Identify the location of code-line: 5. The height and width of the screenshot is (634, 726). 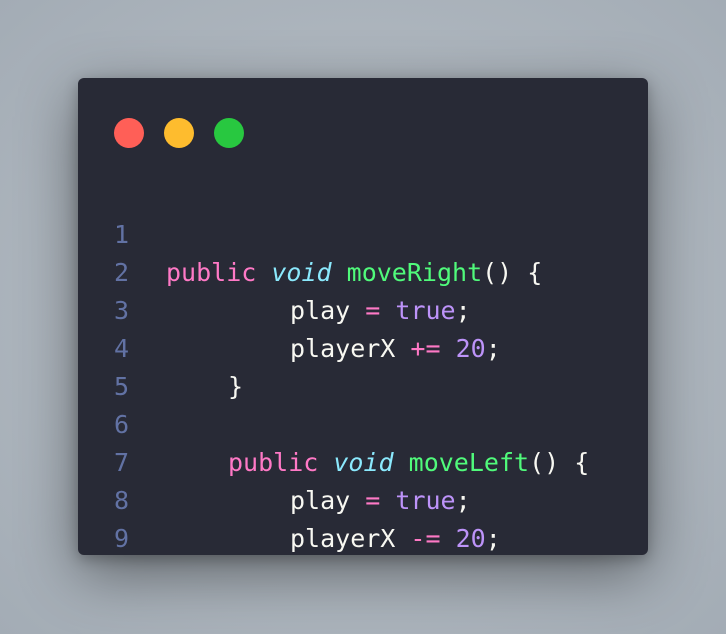
(363, 365).